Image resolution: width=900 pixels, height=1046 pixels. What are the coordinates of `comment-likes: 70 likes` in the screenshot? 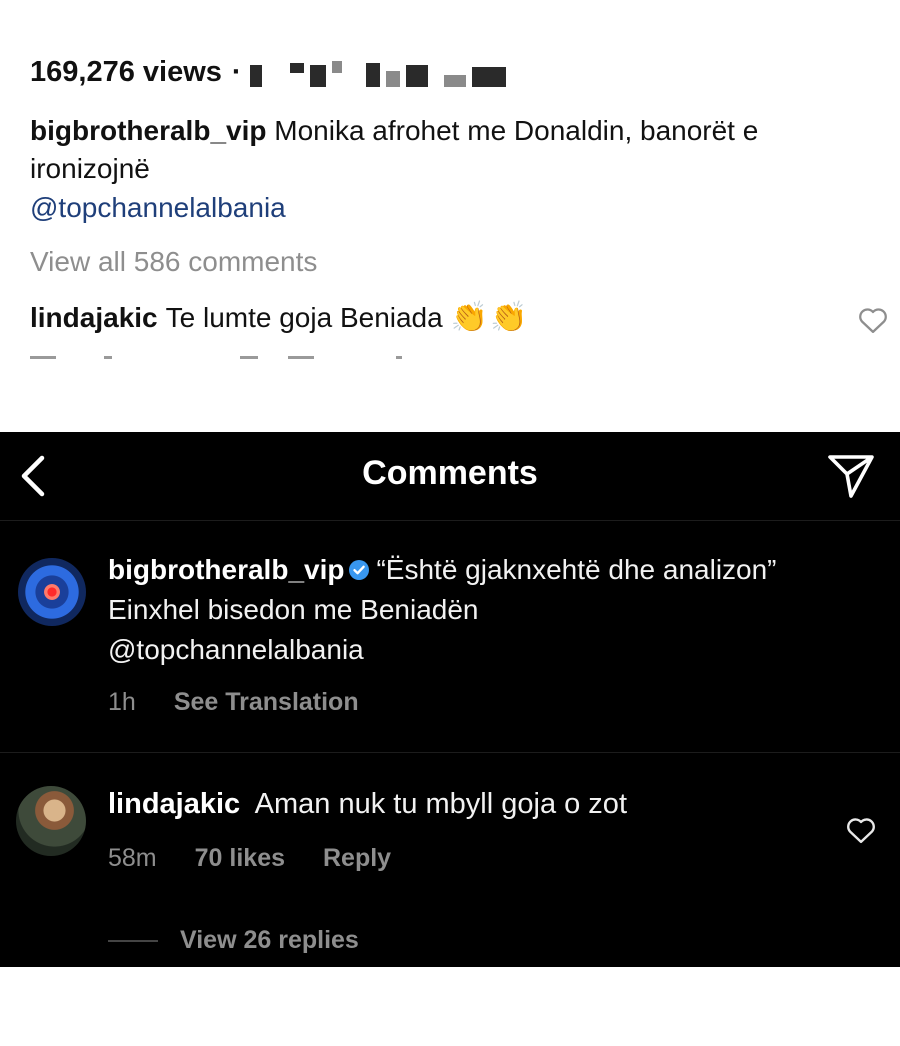 It's located at (240, 858).